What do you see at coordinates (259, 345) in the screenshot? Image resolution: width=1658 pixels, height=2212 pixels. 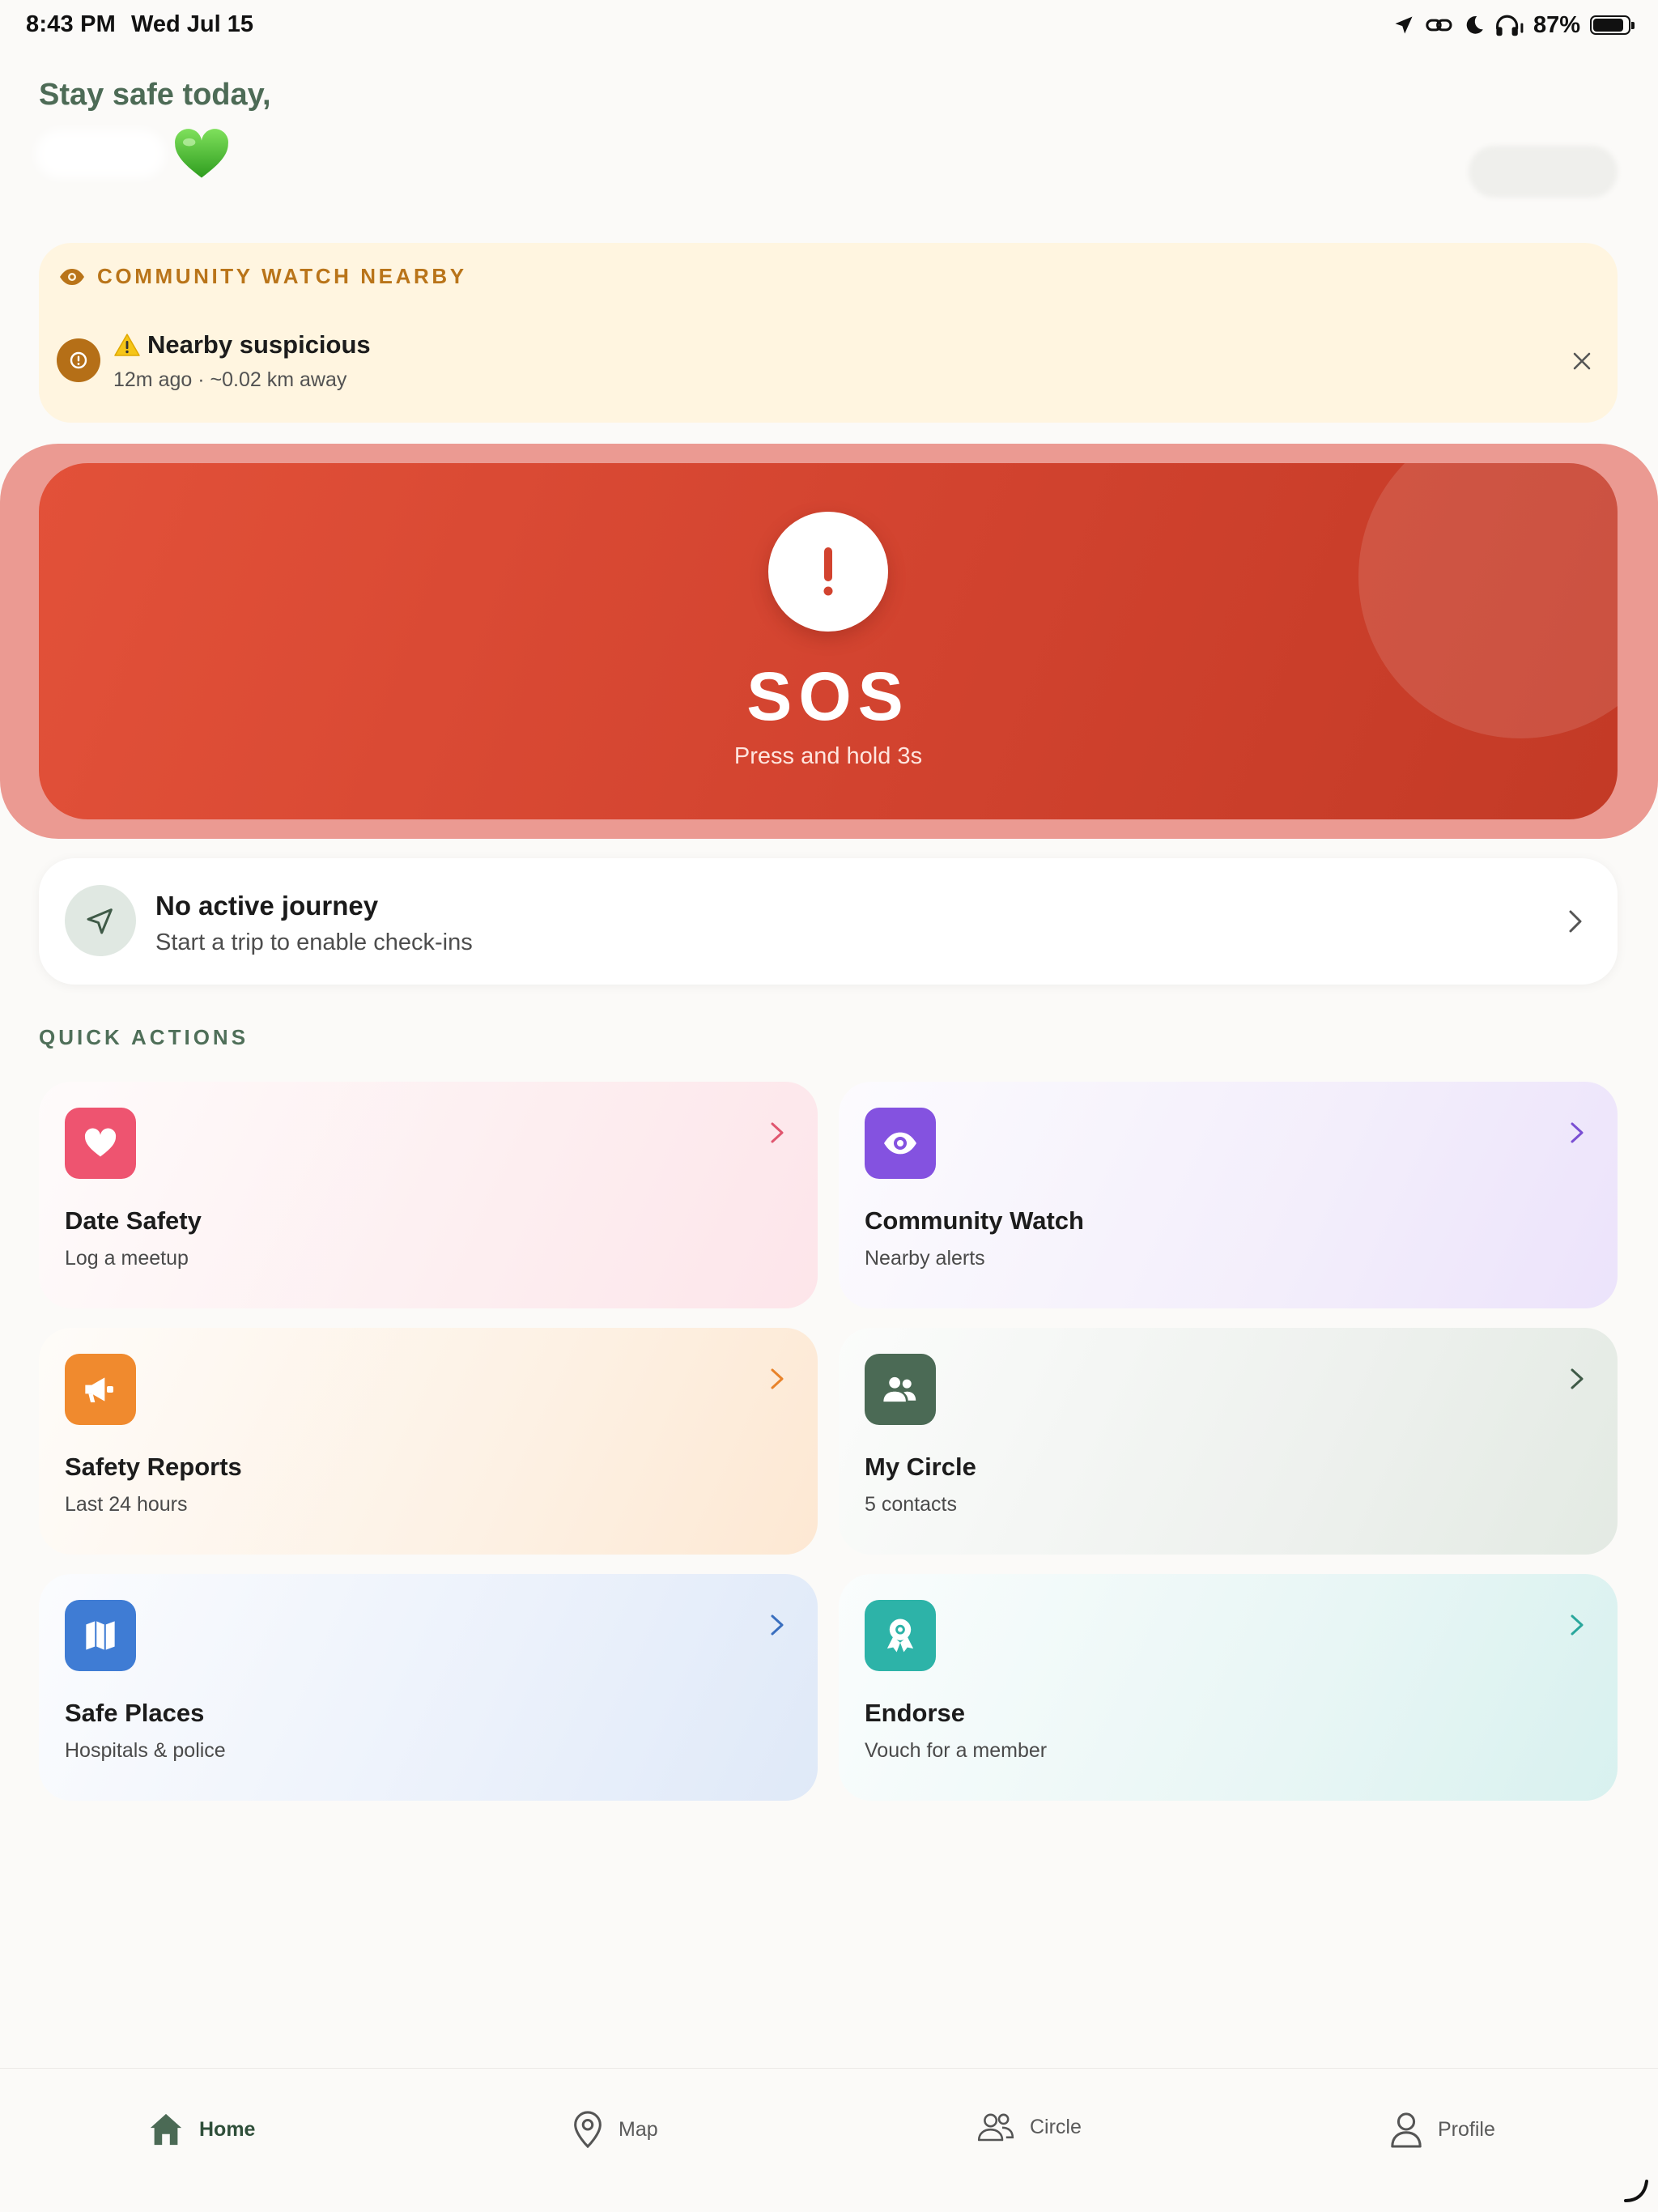 I see `alert-title-text: Nearby suspicious` at bounding box center [259, 345].